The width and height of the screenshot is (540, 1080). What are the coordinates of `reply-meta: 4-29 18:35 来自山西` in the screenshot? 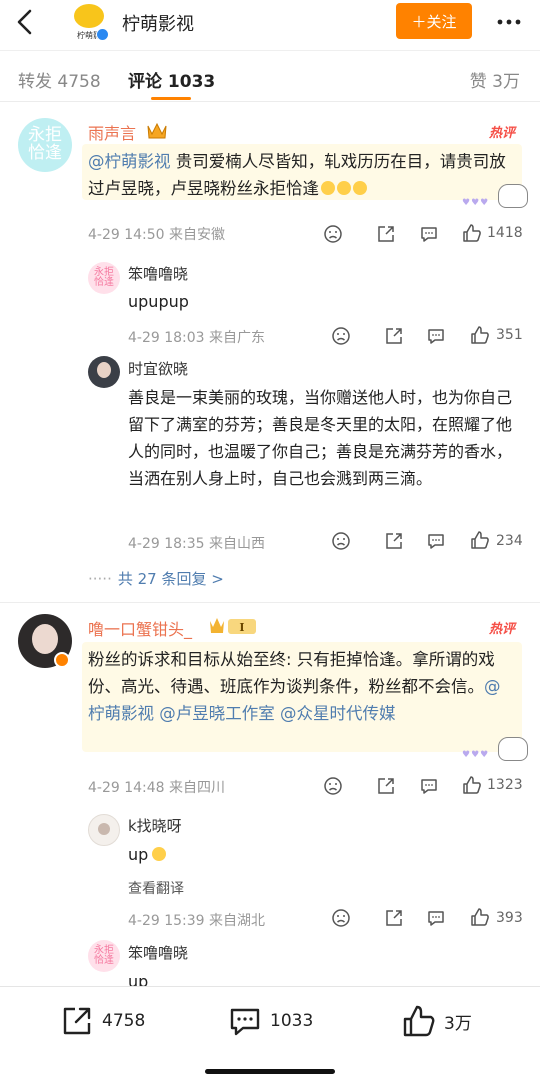 It's located at (197, 544).